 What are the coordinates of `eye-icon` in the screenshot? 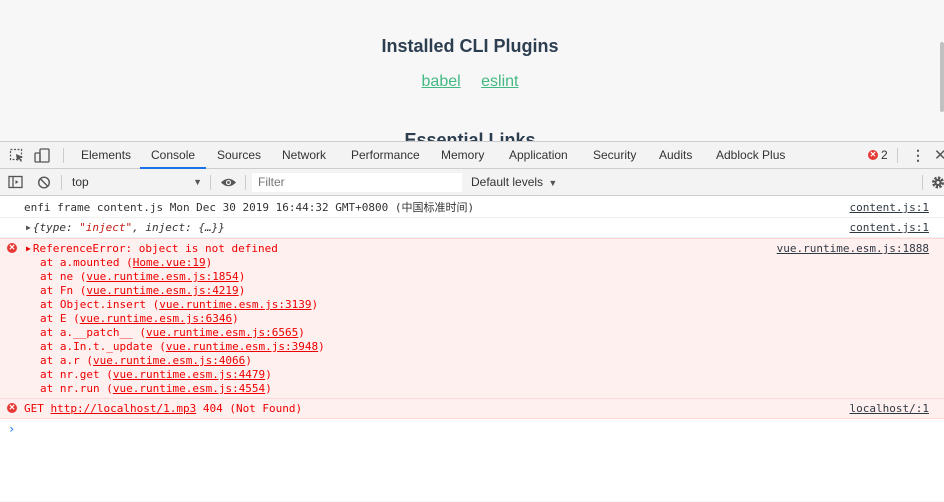 It's located at (228, 184).